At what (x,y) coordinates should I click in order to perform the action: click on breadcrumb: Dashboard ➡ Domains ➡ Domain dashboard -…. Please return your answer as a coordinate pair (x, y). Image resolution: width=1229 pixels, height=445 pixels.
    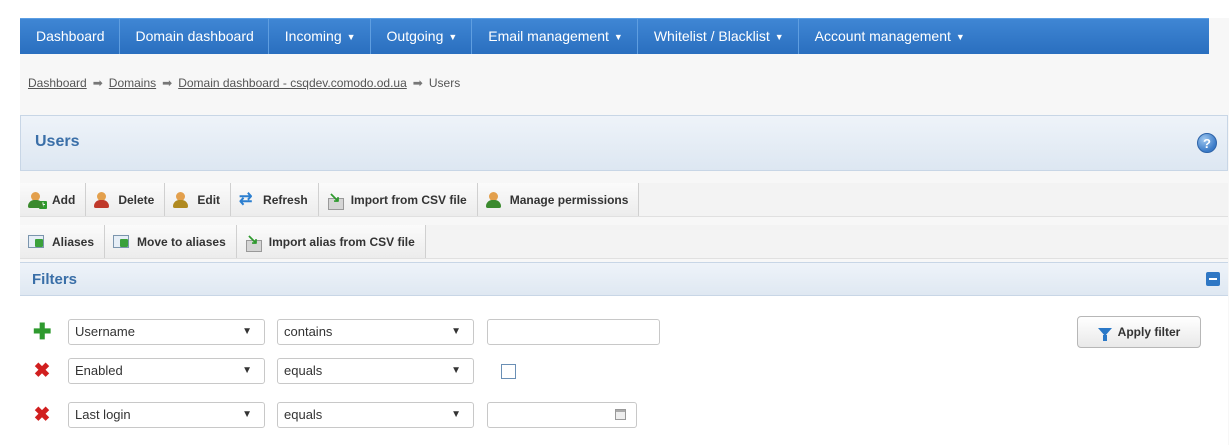
    Looking at the image, I should click on (244, 83).